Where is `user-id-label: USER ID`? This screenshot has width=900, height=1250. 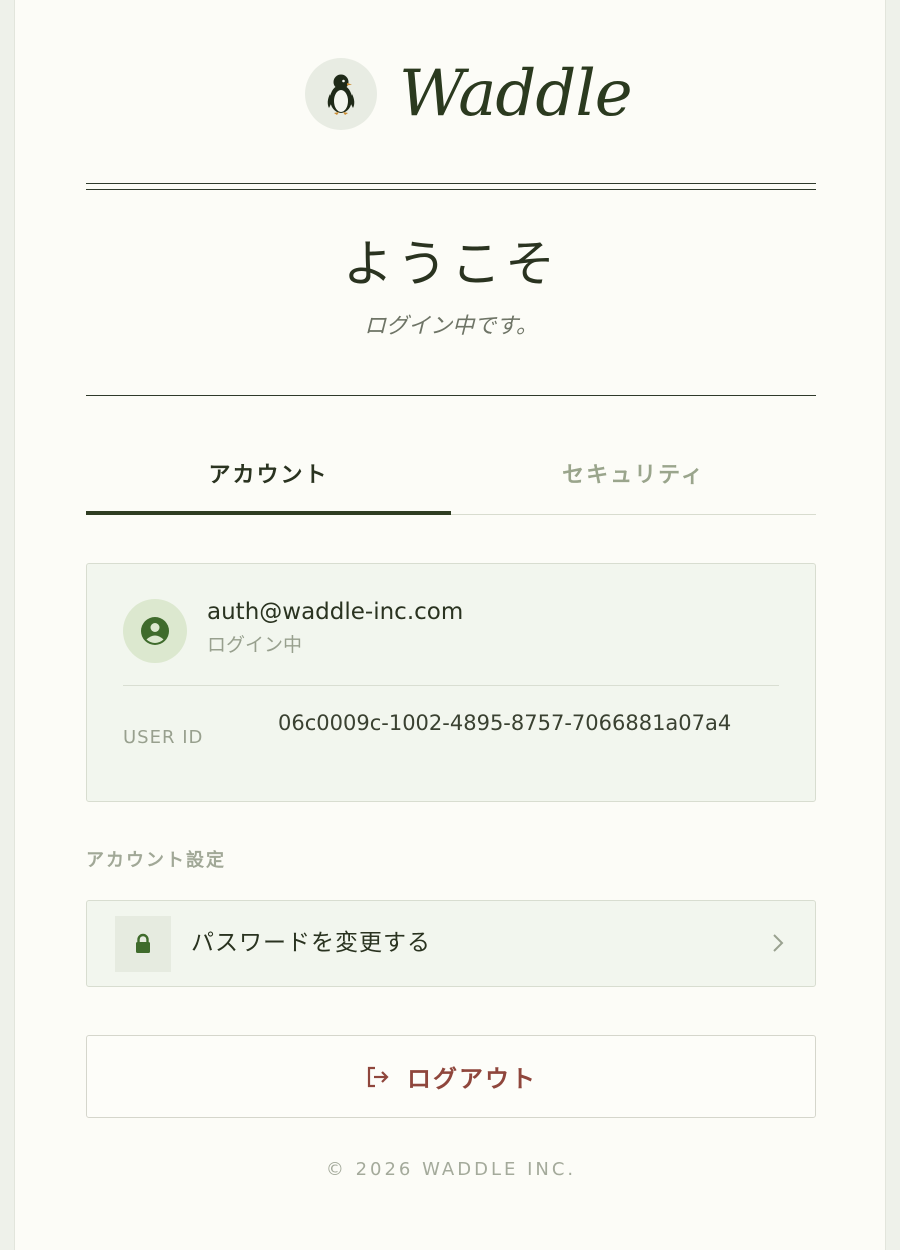 user-id-label: USER ID is located at coordinates (163, 737).